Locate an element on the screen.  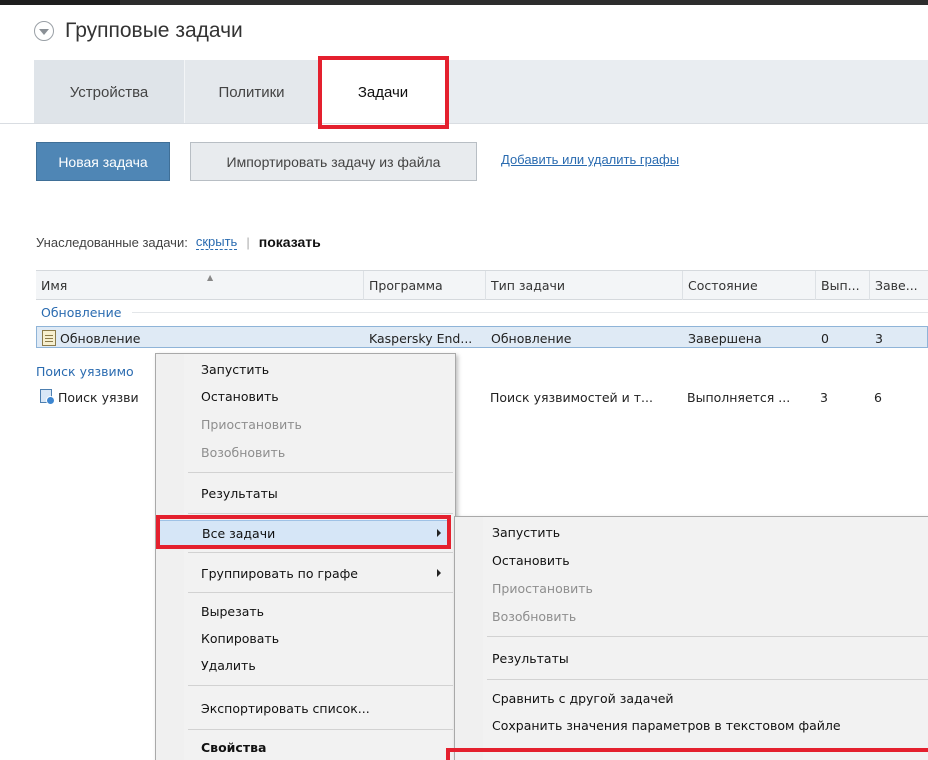
menu-item-start: Запустить is located at coordinates (305, 369).